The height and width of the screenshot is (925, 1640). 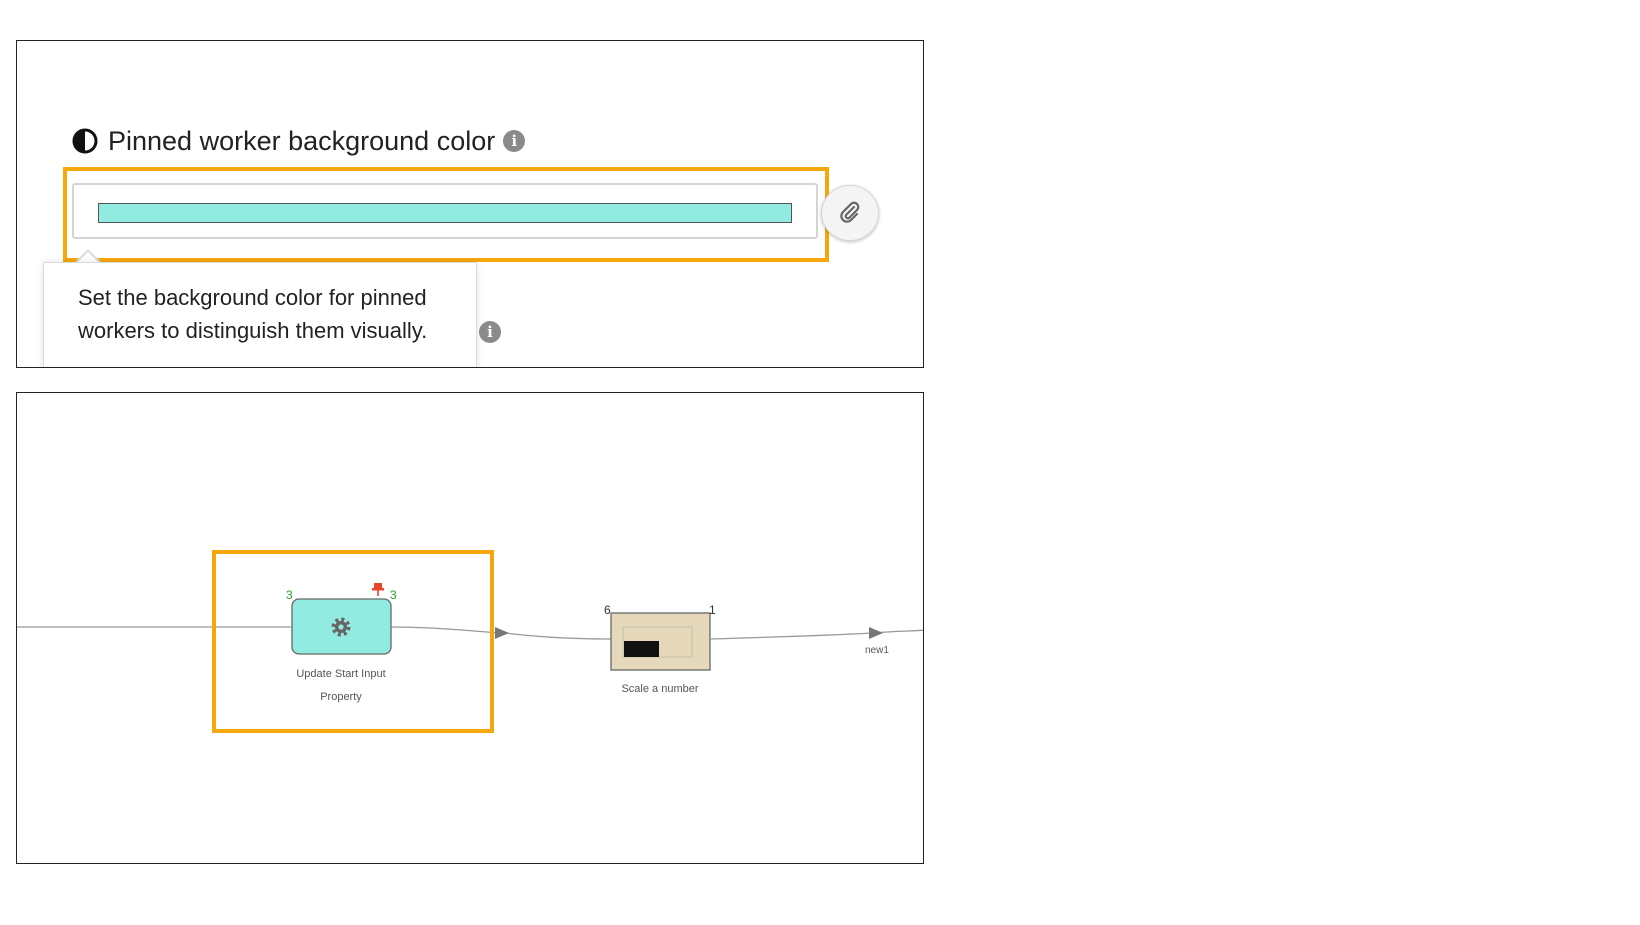 I want to click on pinned-worker-node: 3 3 Update Start Input Property, so click(x=341, y=643).